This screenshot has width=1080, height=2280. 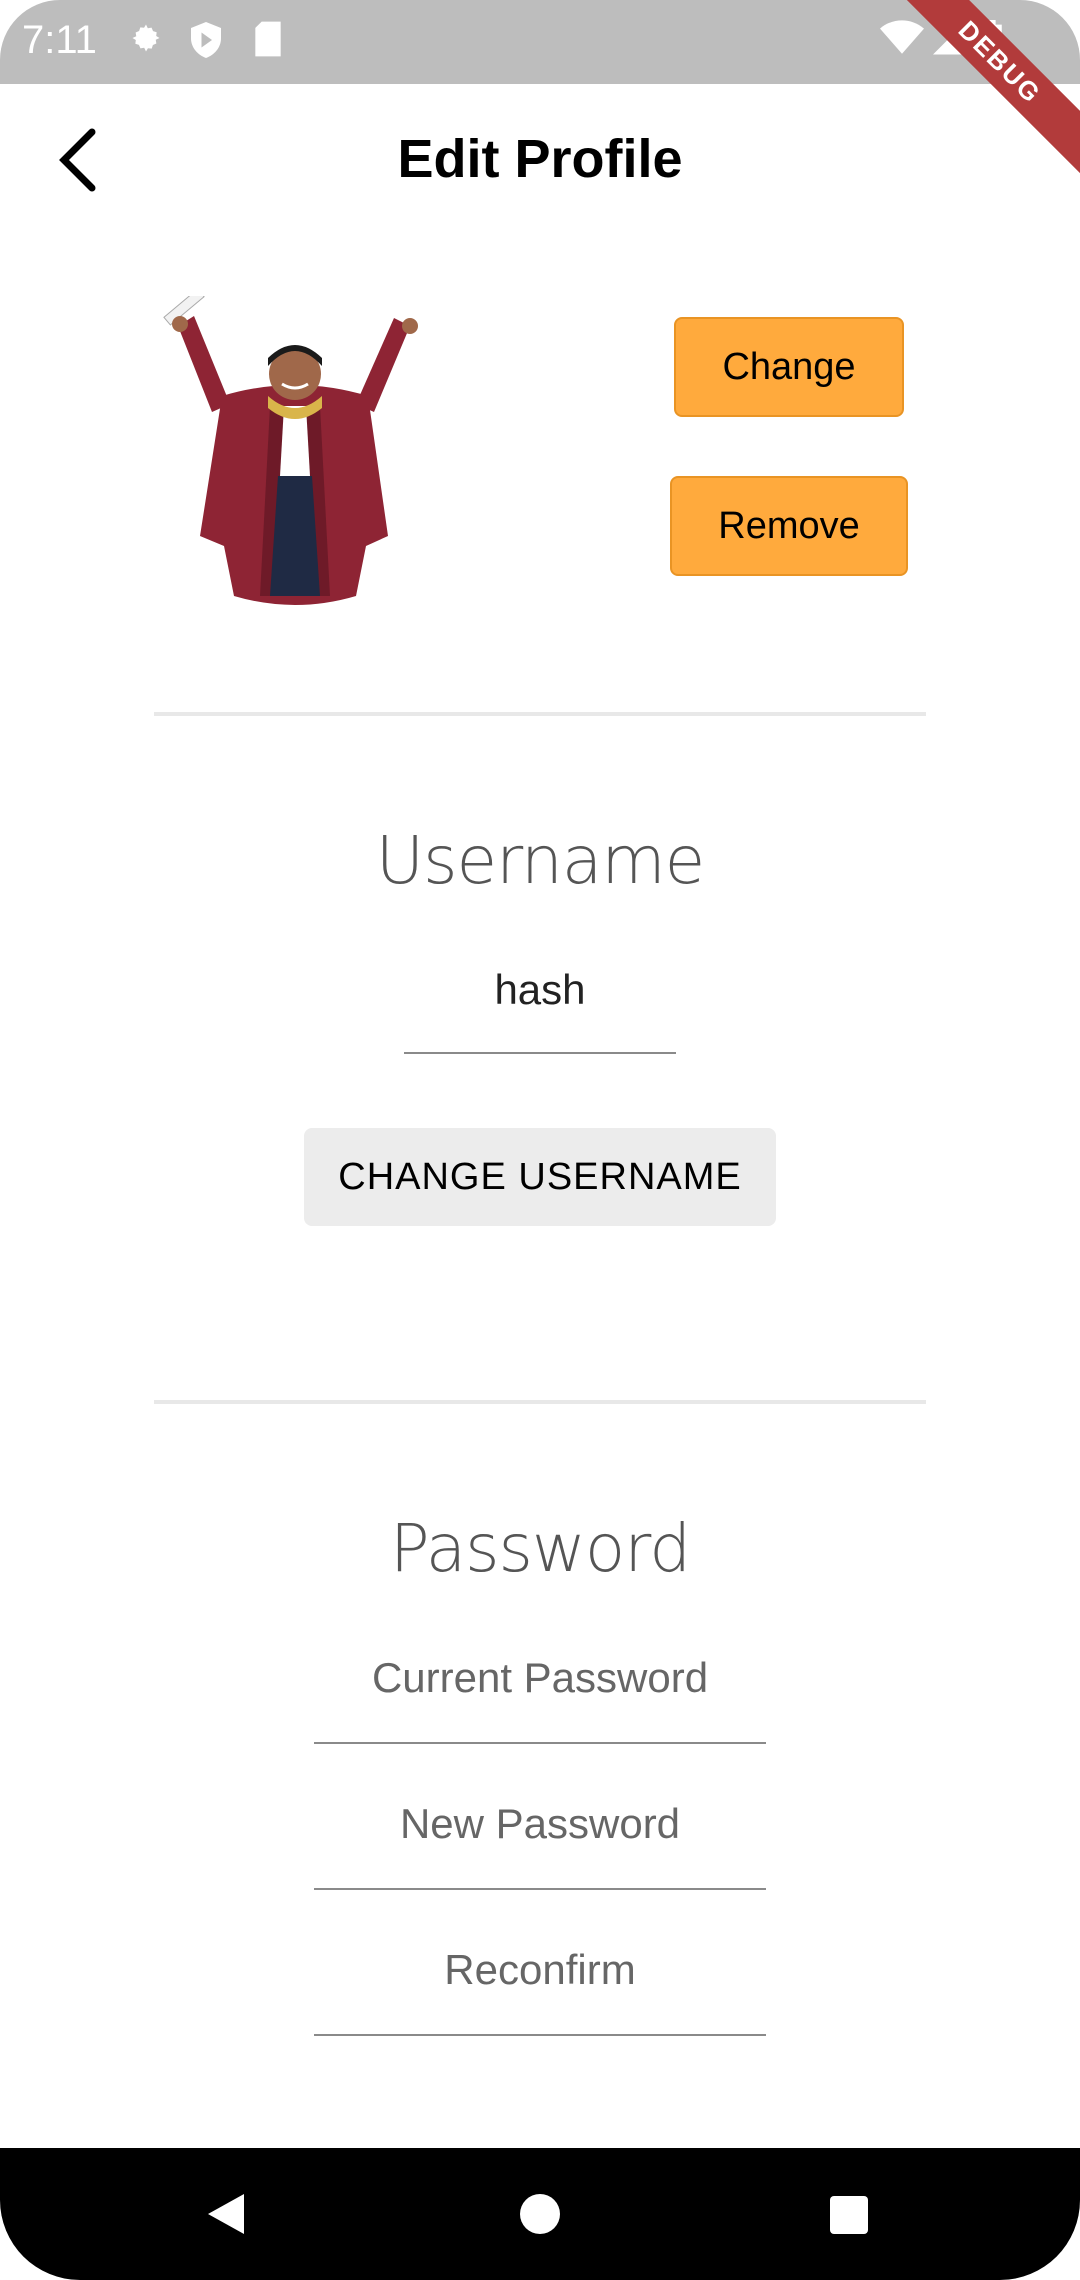 I want to click on shield-play-icon, so click(x=206, y=40).